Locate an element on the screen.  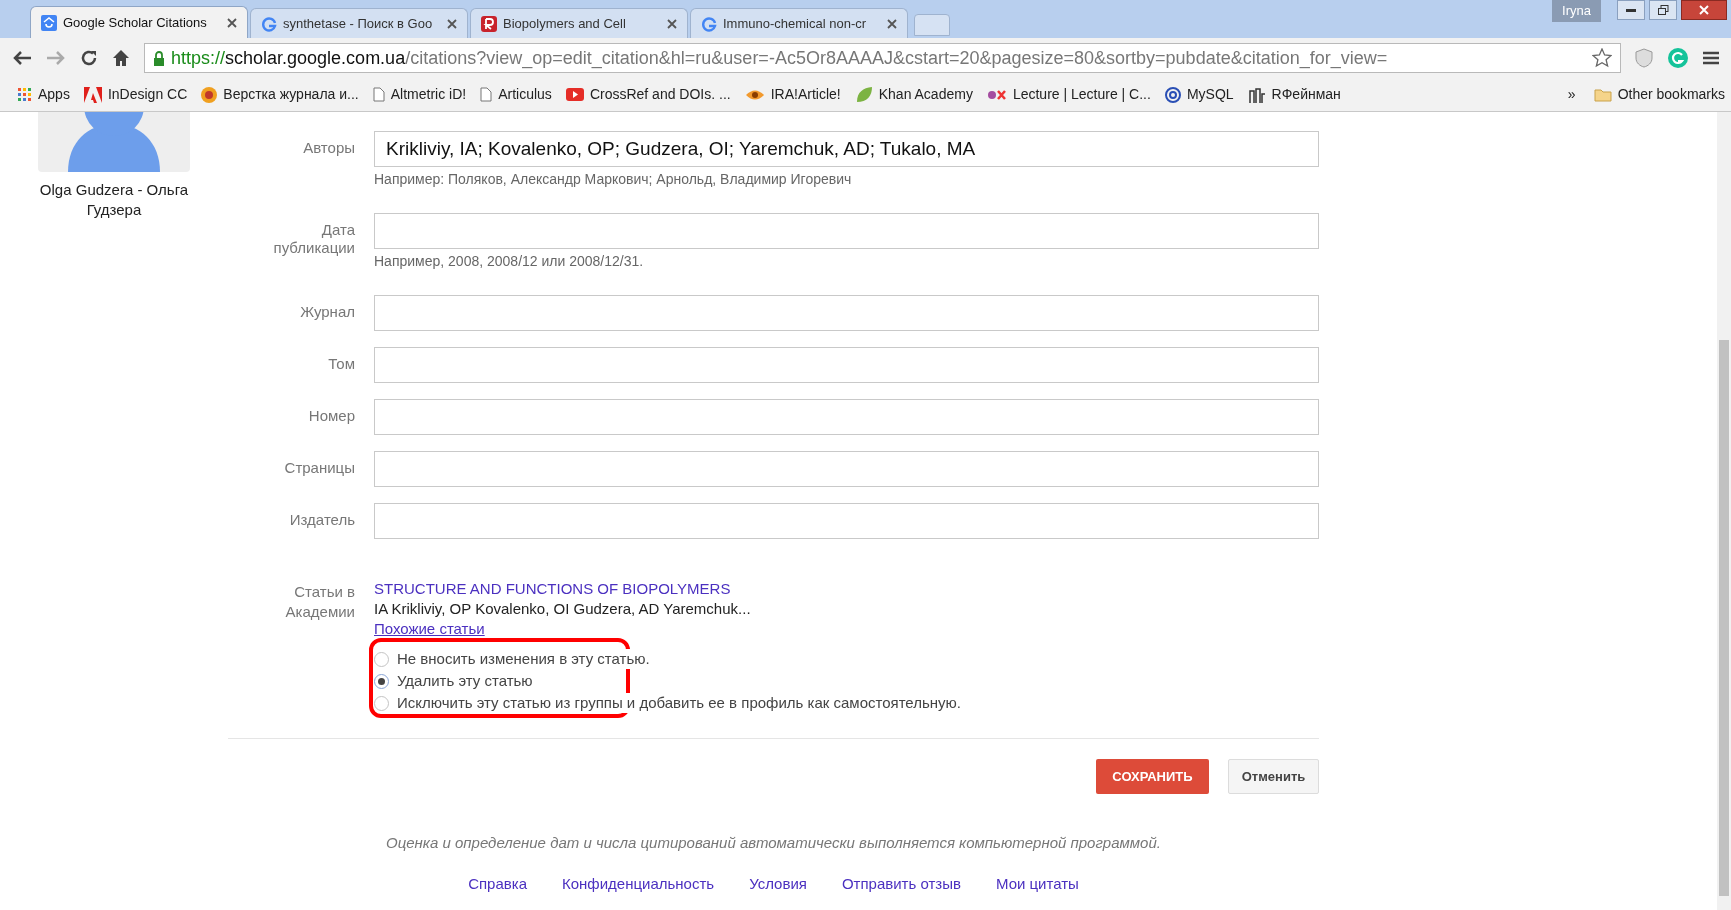
adobe-icon is located at coordinates (92, 94).